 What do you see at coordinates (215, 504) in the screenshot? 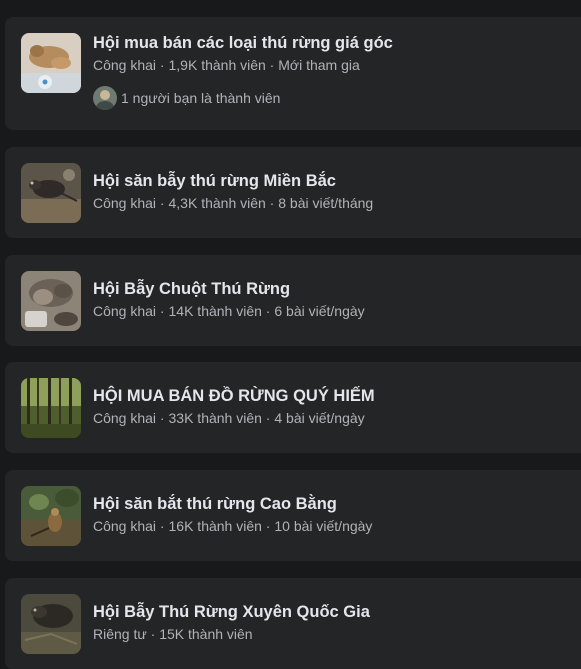
I see `group-name-link: Hội săn bắt thú rừng Cao Bằng` at bounding box center [215, 504].